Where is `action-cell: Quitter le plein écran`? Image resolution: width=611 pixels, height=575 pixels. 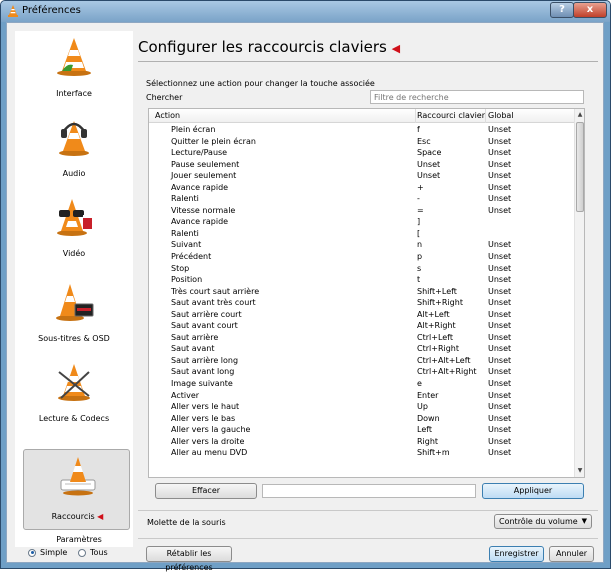
action-cell: Quitter le plein écran is located at coordinates (213, 141).